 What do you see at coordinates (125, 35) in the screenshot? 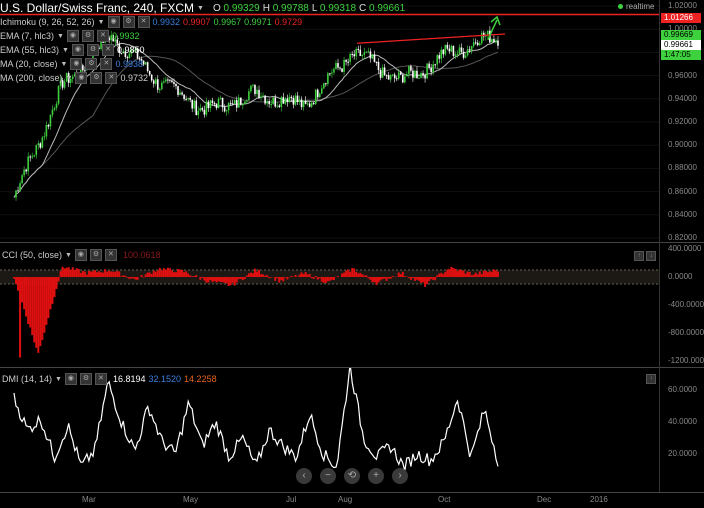
I see `indicator-value: 0.9932` at bounding box center [125, 35].